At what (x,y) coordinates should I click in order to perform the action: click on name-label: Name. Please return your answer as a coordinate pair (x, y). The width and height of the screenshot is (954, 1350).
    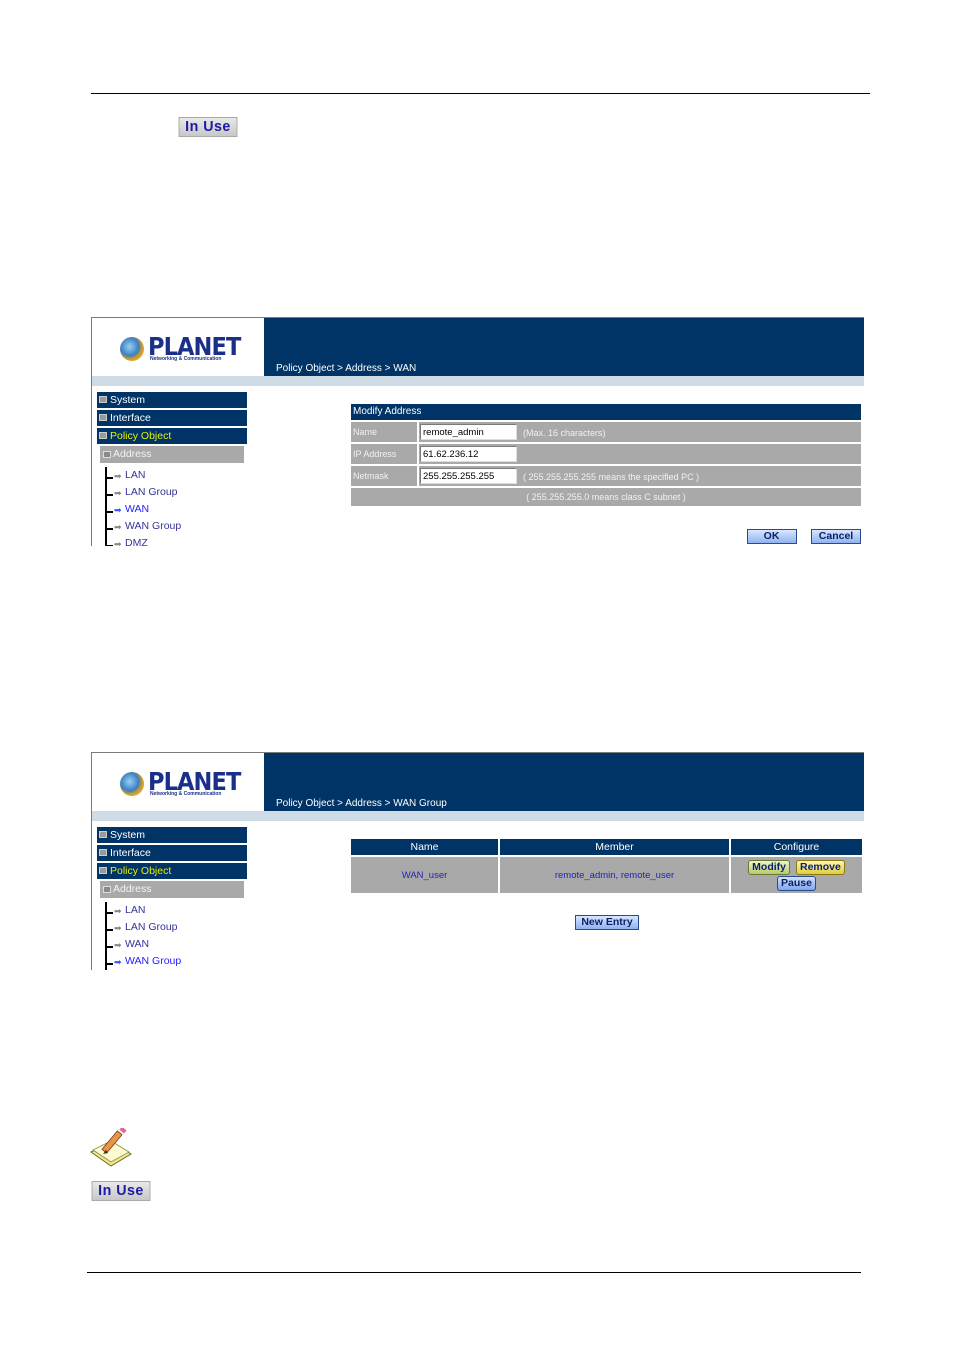
    Looking at the image, I should click on (365, 432).